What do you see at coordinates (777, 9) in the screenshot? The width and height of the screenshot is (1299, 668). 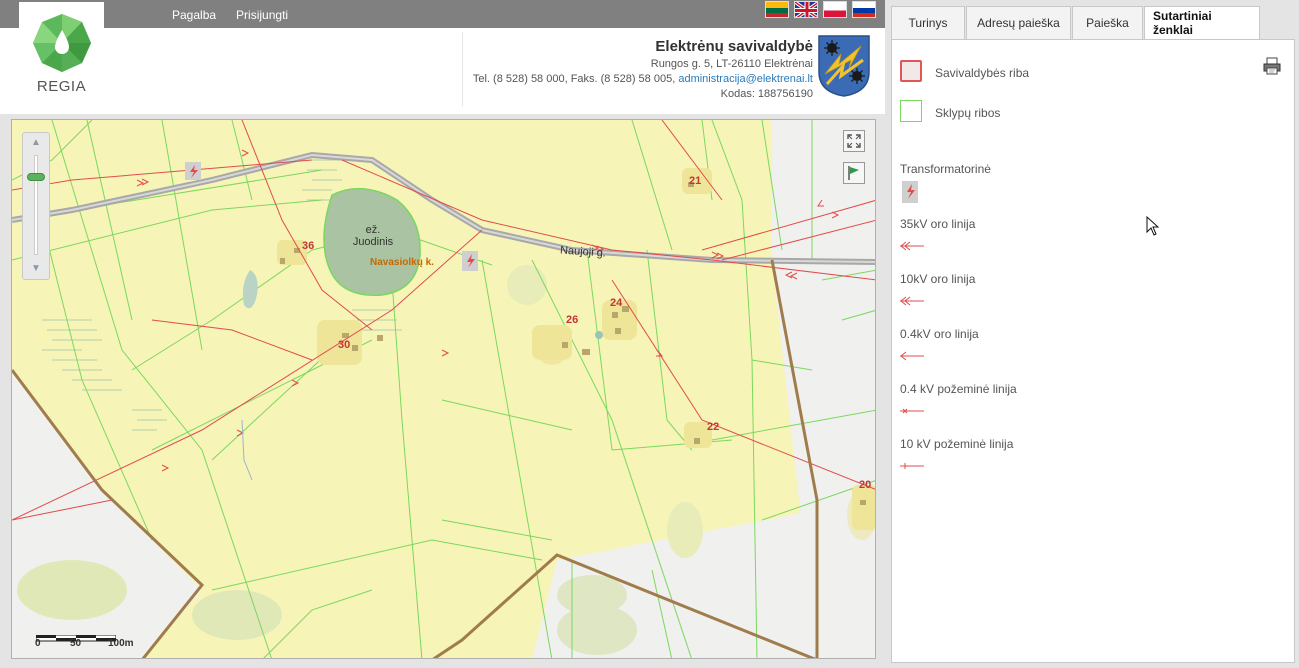 I see `flag-lt-icon` at bounding box center [777, 9].